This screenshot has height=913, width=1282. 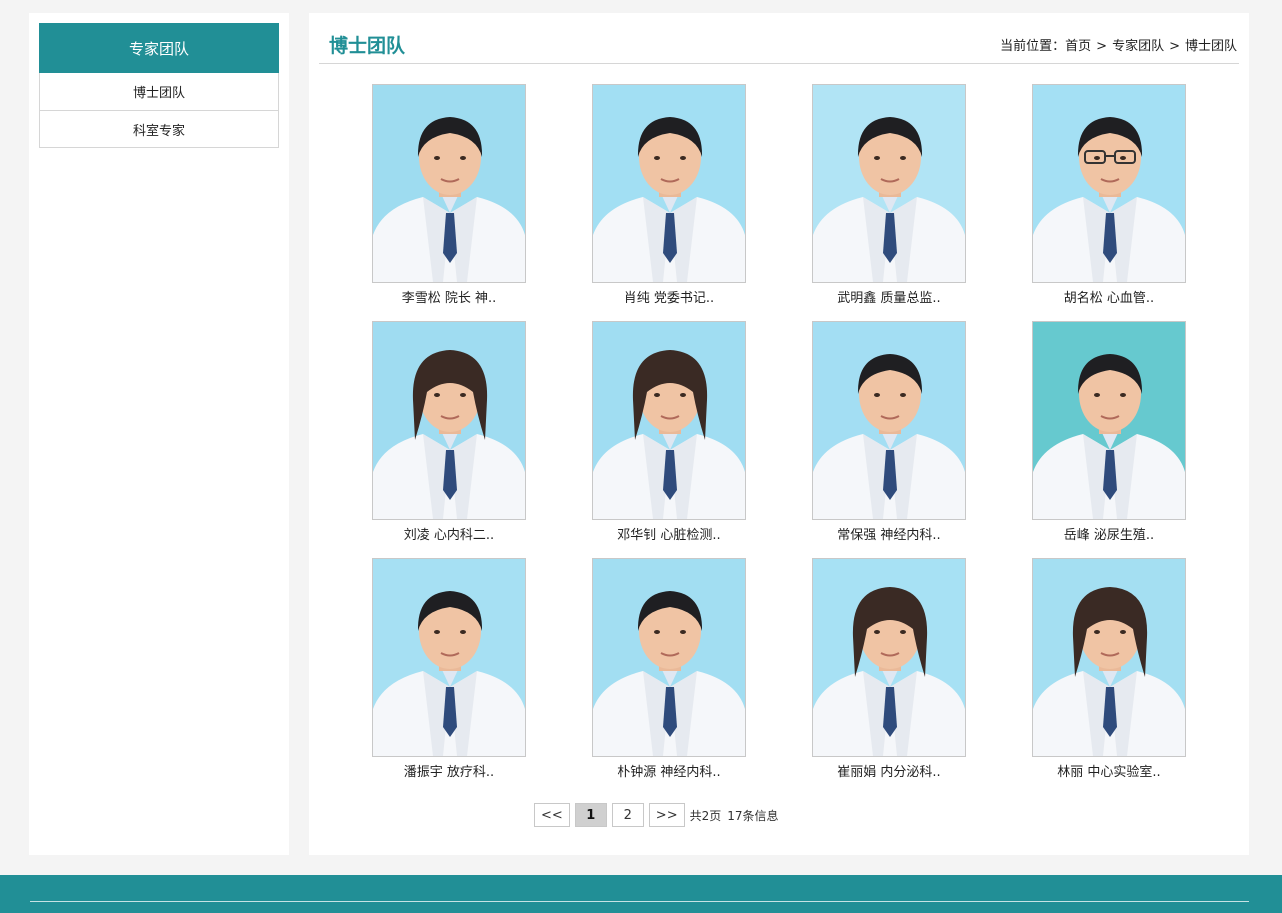 I want to click on footer, so click(x=641, y=894).